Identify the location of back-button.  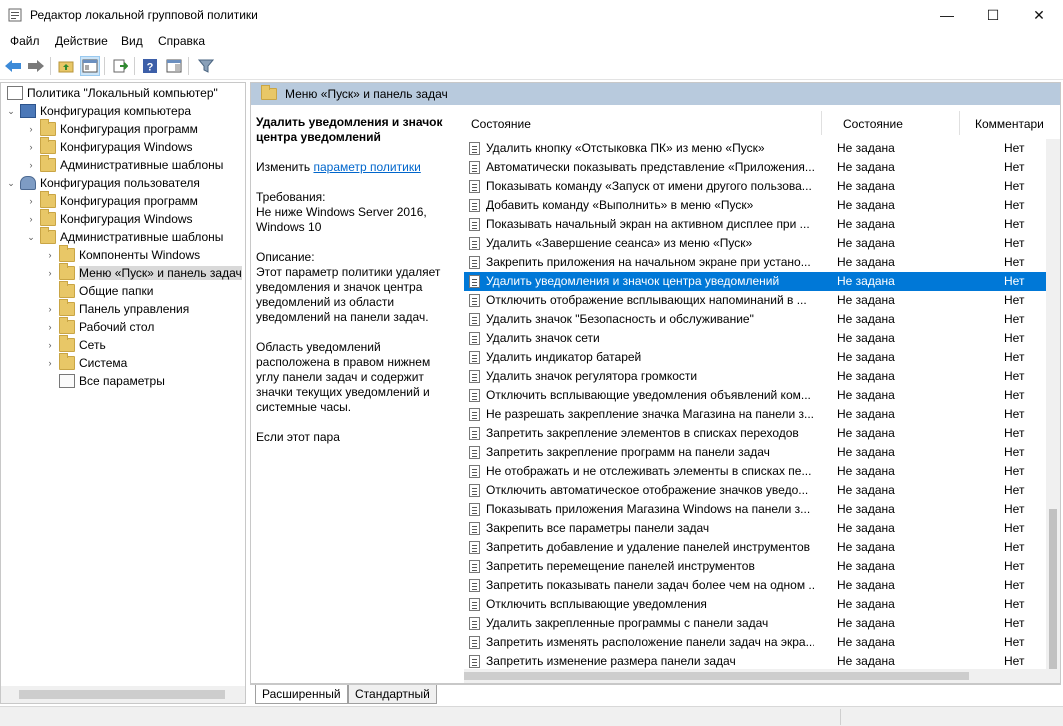
(13, 66).